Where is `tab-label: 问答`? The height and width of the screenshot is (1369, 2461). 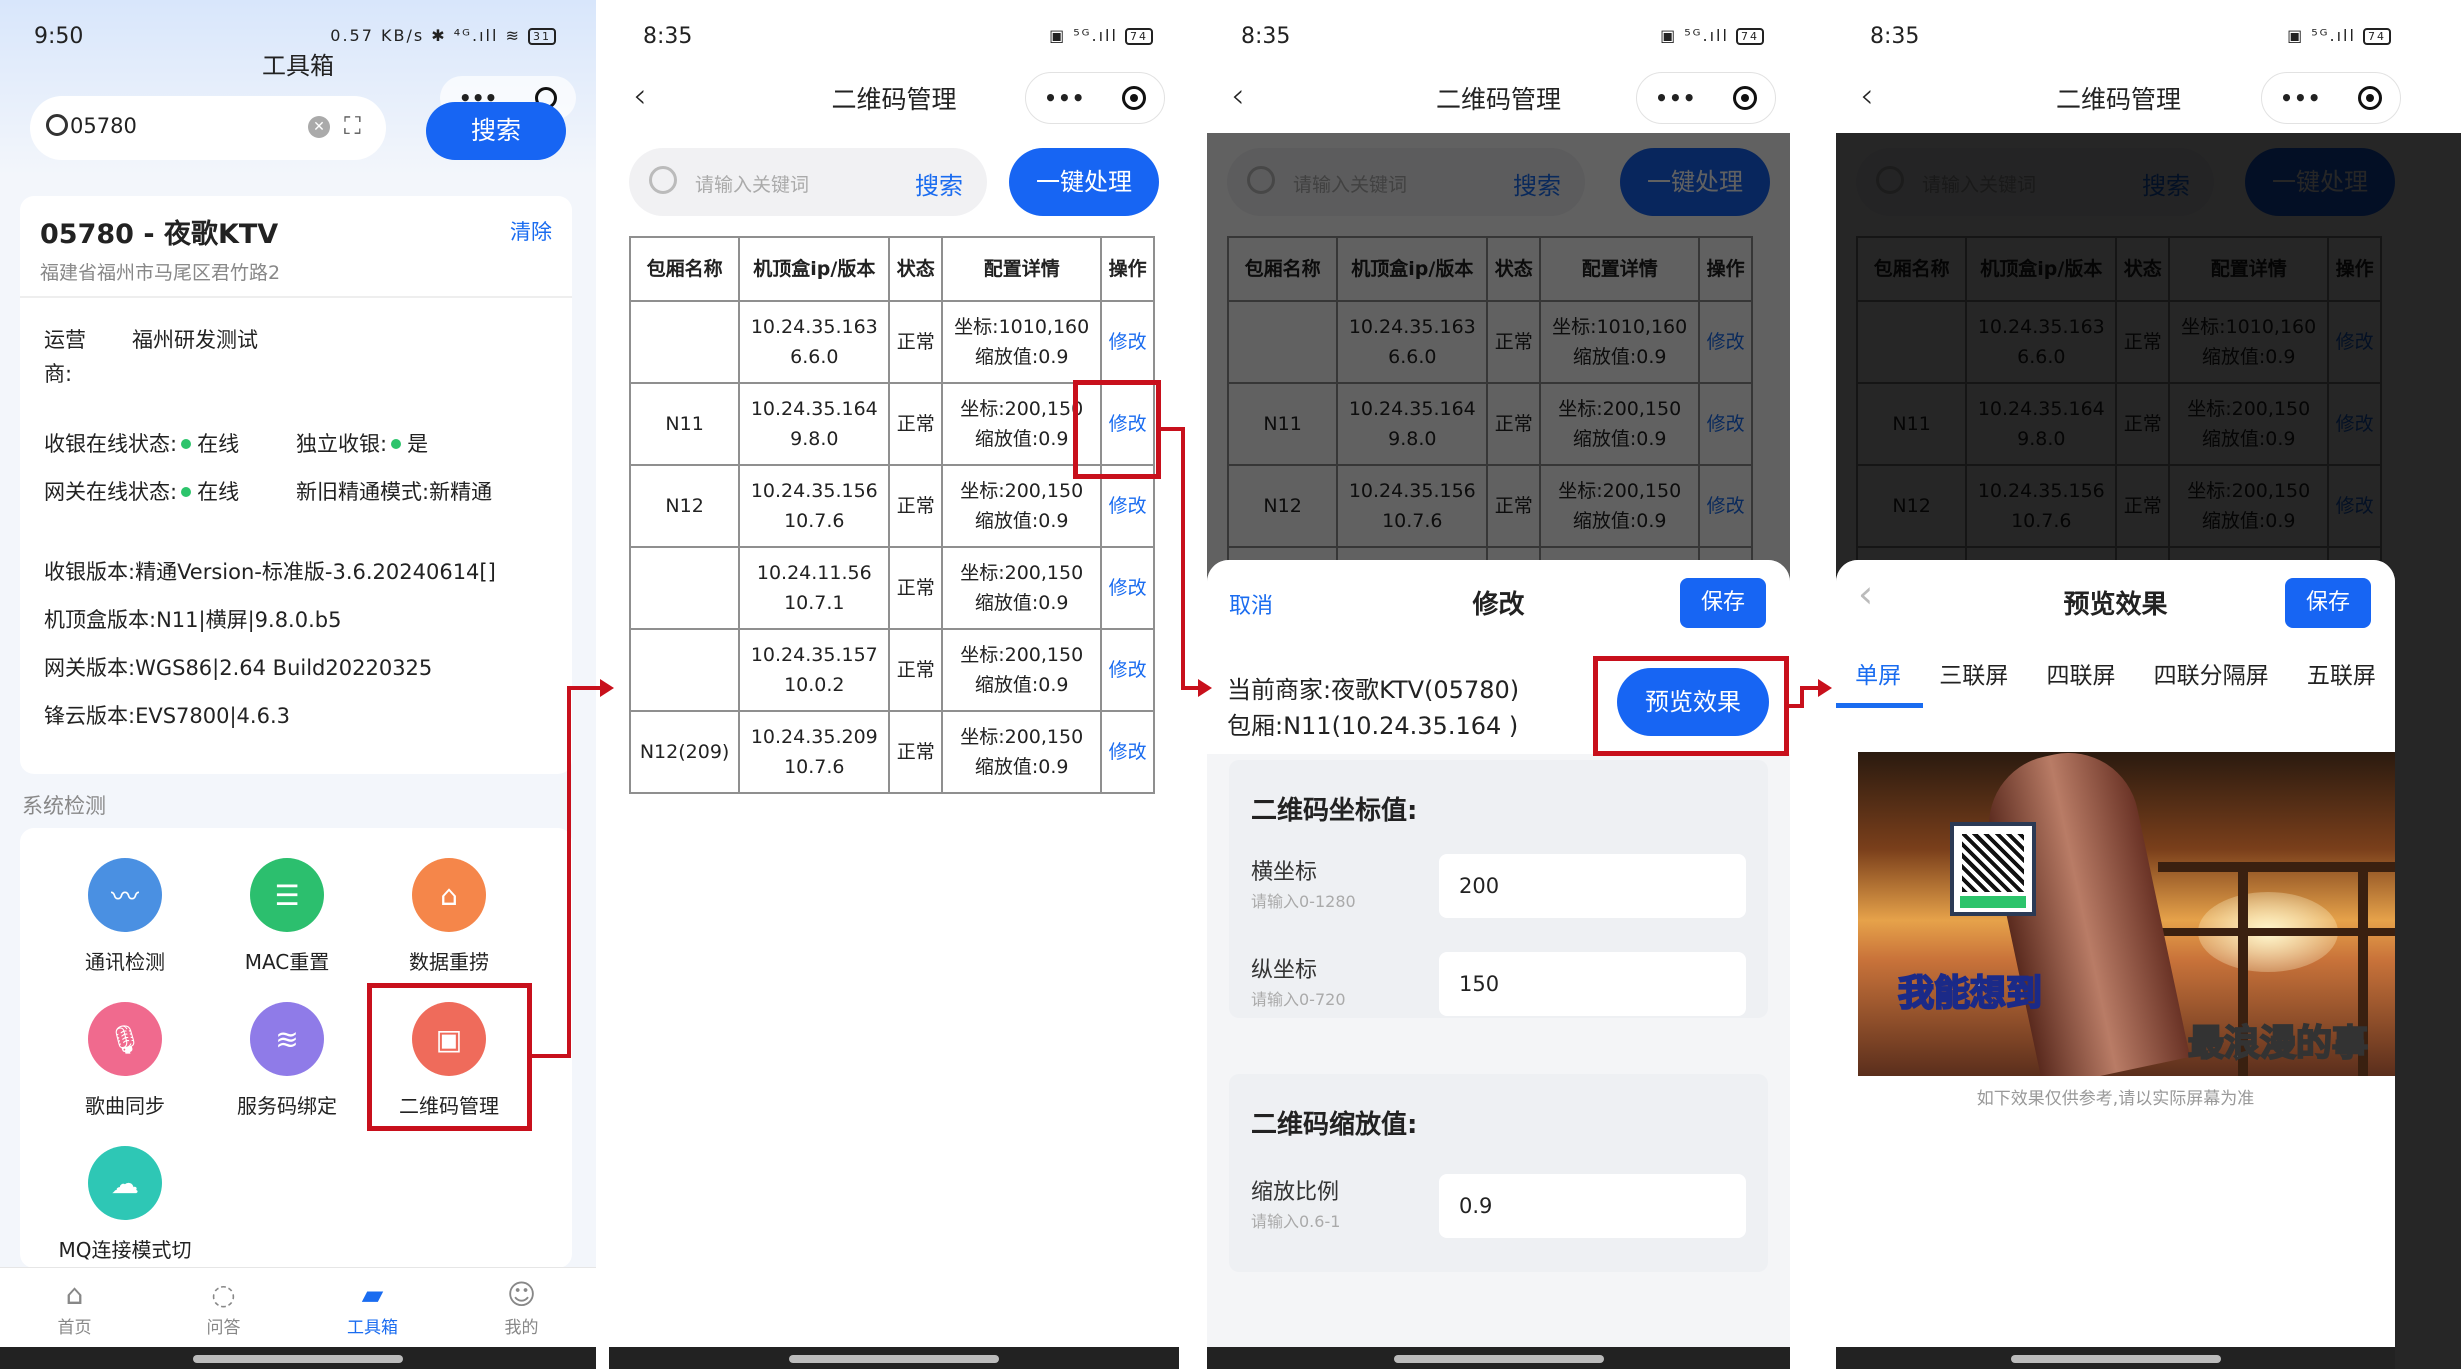 tab-label: 问答 is located at coordinates (223, 1328).